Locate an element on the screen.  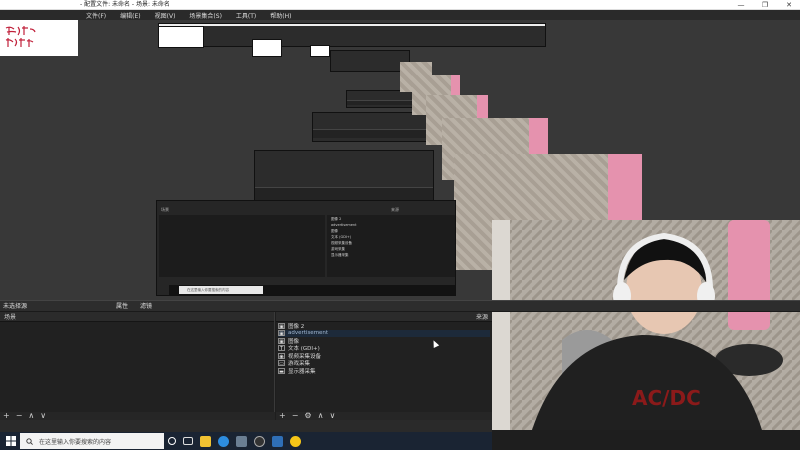
source-item-display-capture: ▬ 显示器采集 is located at coordinates (384, 371).